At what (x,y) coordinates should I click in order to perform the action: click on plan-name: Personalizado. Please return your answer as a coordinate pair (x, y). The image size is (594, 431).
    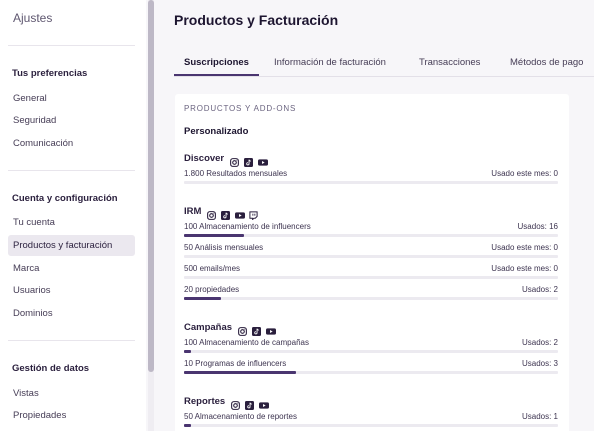
    Looking at the image, I should click on (216, 131).